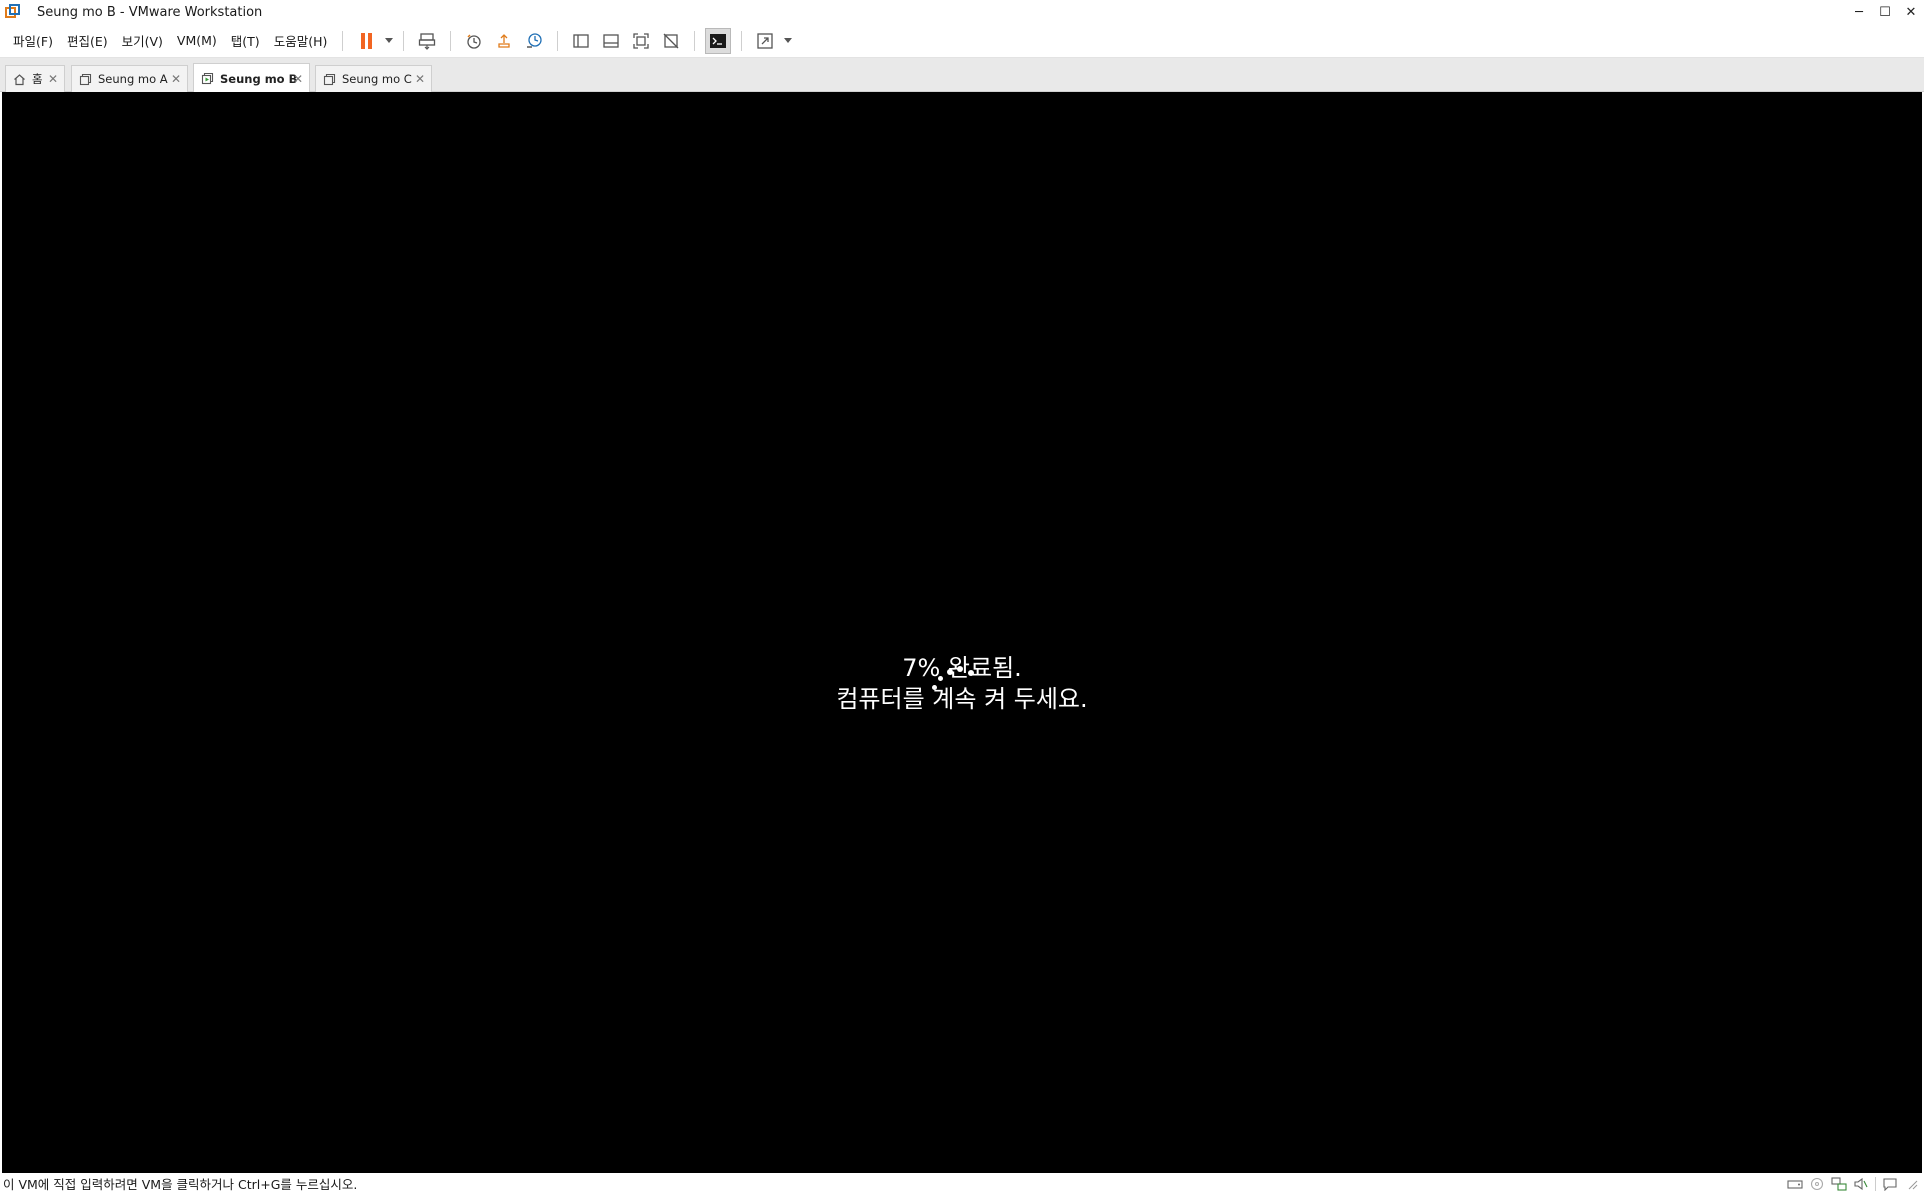  What do you see at coordinates (19, 79) in the screenshot?
I see `home-icon` at bounding box center [19, 79].